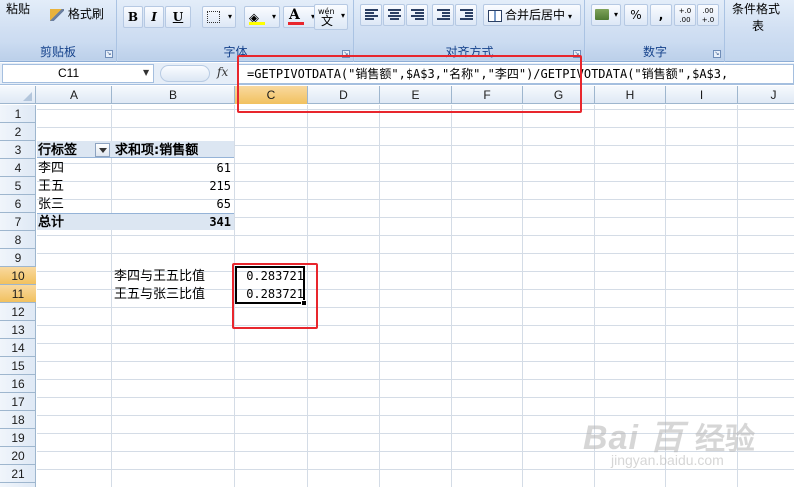 The width and height of the screenshot is (794, 487). Describe the element at coordinates (102, 150) in the screenshot. I see `filter-dropdown-icon` at that location.